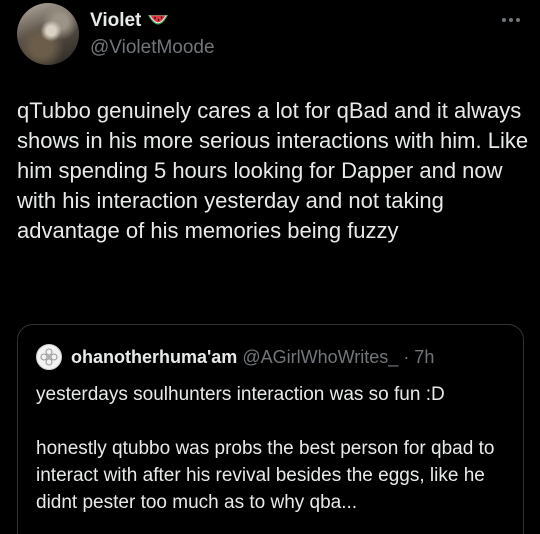 The image size is (540, 534). Describe the element at coordinates (154, 357) in the screenshot. I see `quoted-display-name: ohanotherhuma'am` at that location.